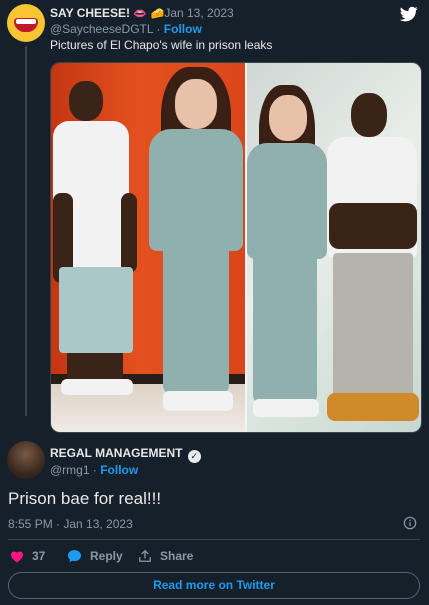 The height and width of the screenshot is (605, 429). Describe the element at coordinates (286, 408) in the screenshot. I see `right-woman-shoes` at that location.